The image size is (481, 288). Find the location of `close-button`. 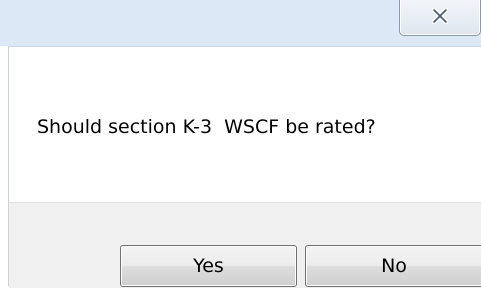

close-button is located at coordinates (440, 18).